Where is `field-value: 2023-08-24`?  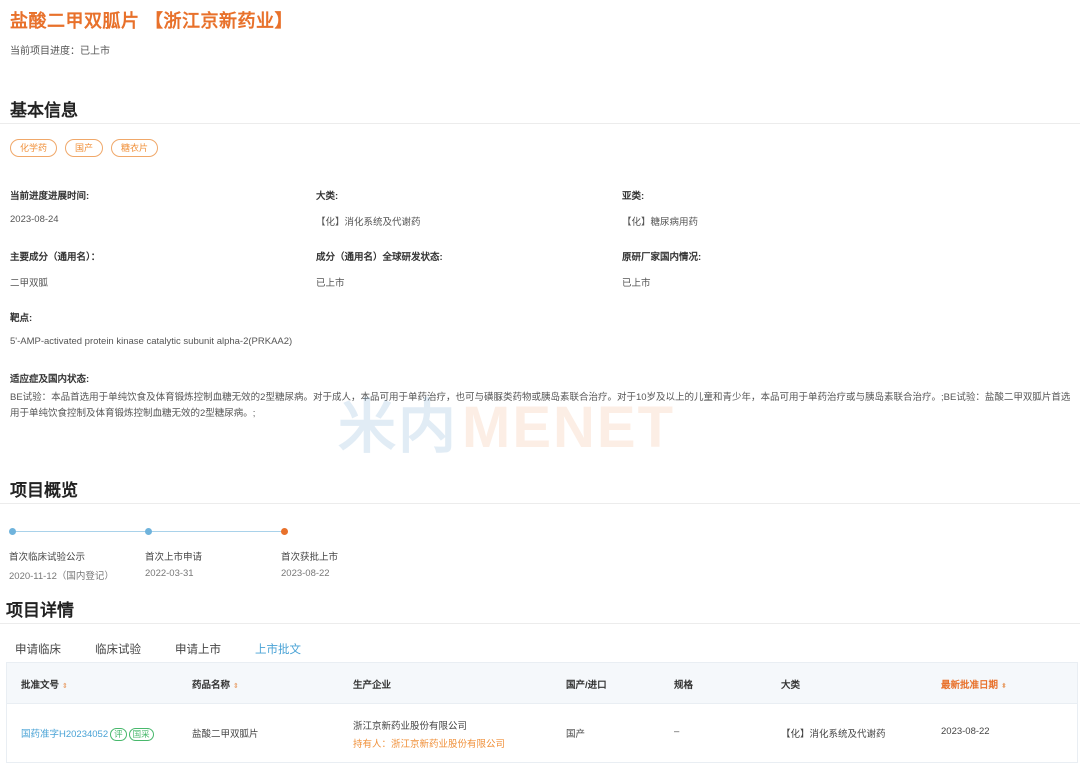
field-value: 2023-08-24 is located at coordinates (34, 219).